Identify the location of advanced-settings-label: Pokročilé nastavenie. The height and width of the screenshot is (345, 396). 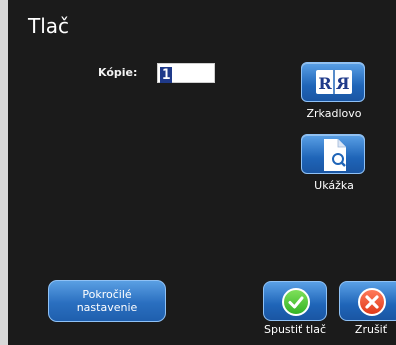
(107, 301).